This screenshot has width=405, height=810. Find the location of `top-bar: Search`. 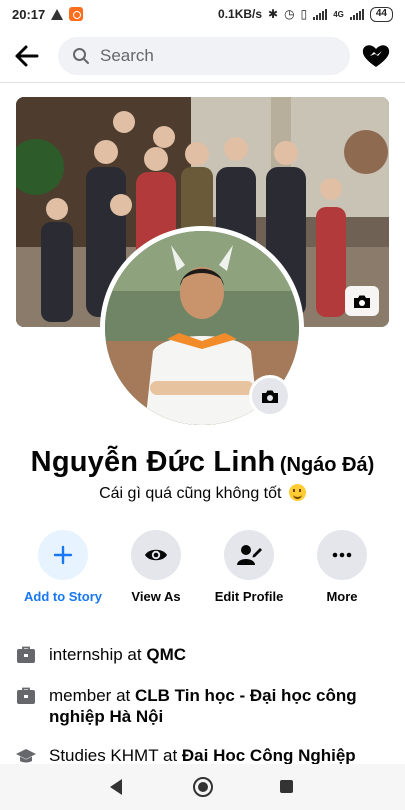

top-bar: Search is located at coordinates (202, 56).